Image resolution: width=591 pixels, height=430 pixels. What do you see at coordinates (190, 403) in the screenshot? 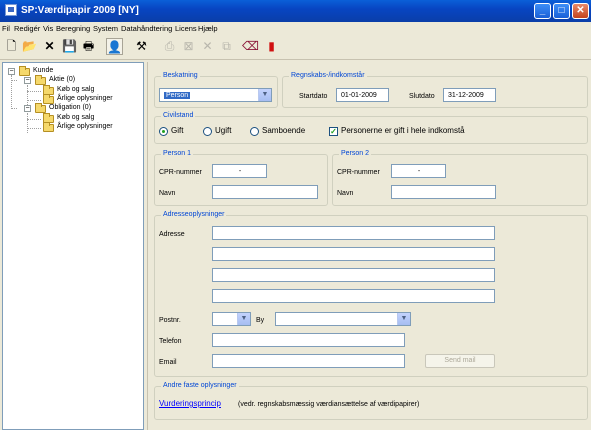
I see `vurderingsprincip-link: Vurderingsprincip` at bounding box center [190, 403].